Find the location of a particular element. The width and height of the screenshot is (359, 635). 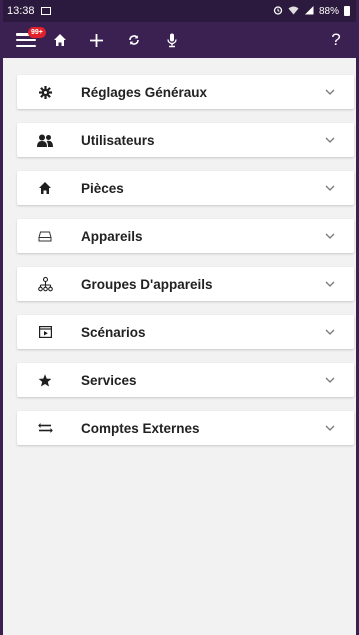

status-bar: 13:38 88% is located at coordinates (179, 11).